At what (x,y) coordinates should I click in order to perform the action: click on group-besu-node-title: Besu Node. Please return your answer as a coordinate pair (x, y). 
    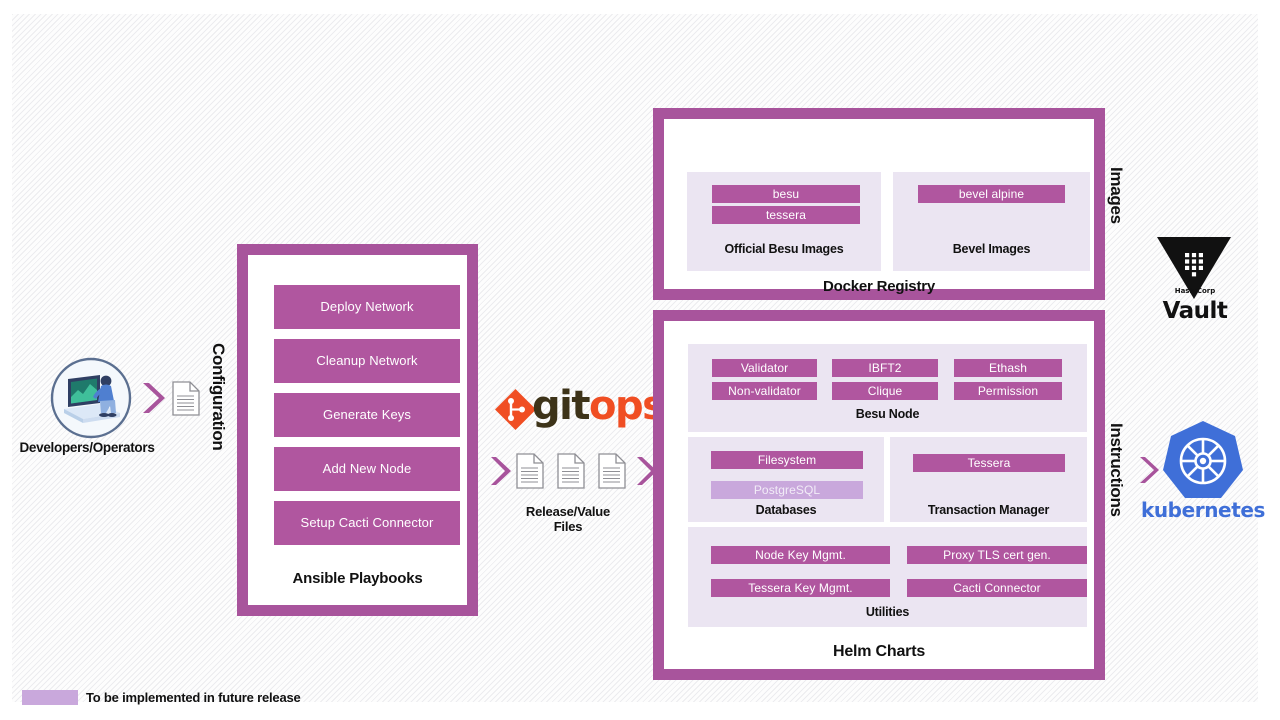
    Looking at the image, I should click on (887, 414).